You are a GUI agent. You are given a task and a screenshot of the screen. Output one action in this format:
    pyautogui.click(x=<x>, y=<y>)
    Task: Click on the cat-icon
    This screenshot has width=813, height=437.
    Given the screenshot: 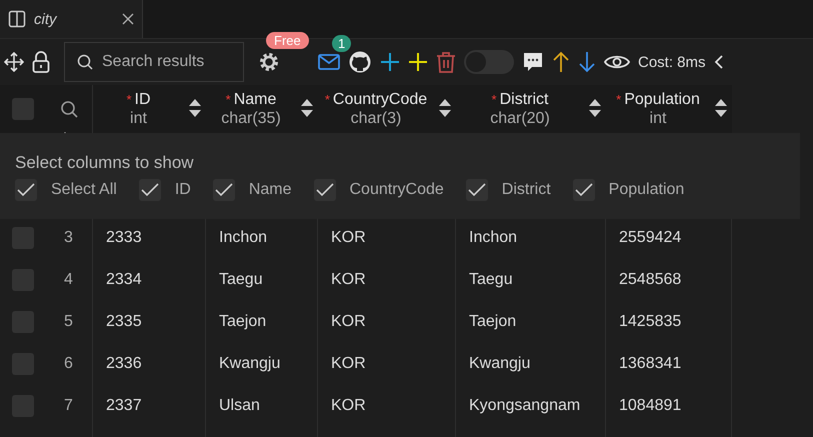 What is the action you would take?
    pyautogui.click(x=360, y=62)
    